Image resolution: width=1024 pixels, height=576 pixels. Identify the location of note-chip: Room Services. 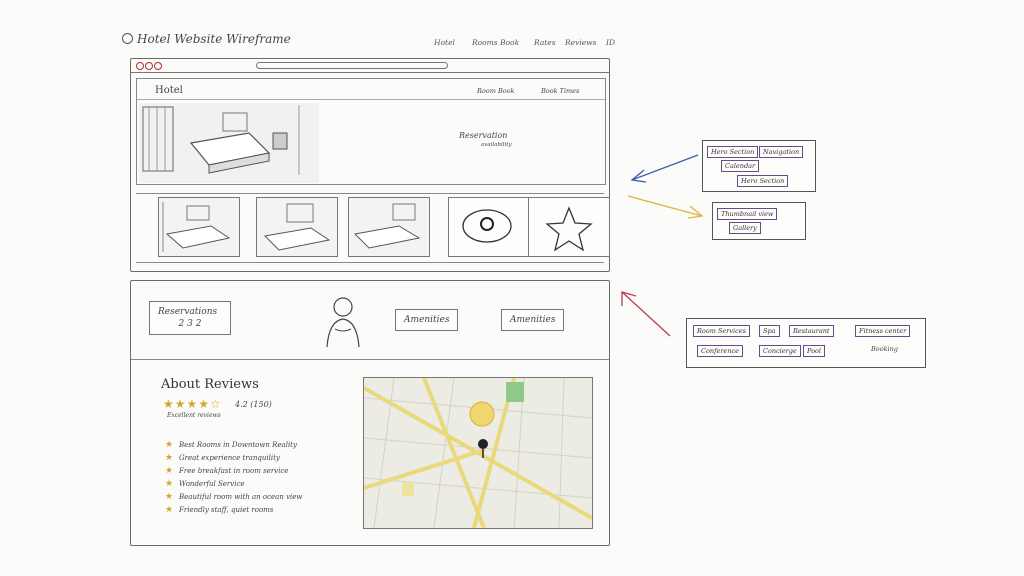
(721, 331).